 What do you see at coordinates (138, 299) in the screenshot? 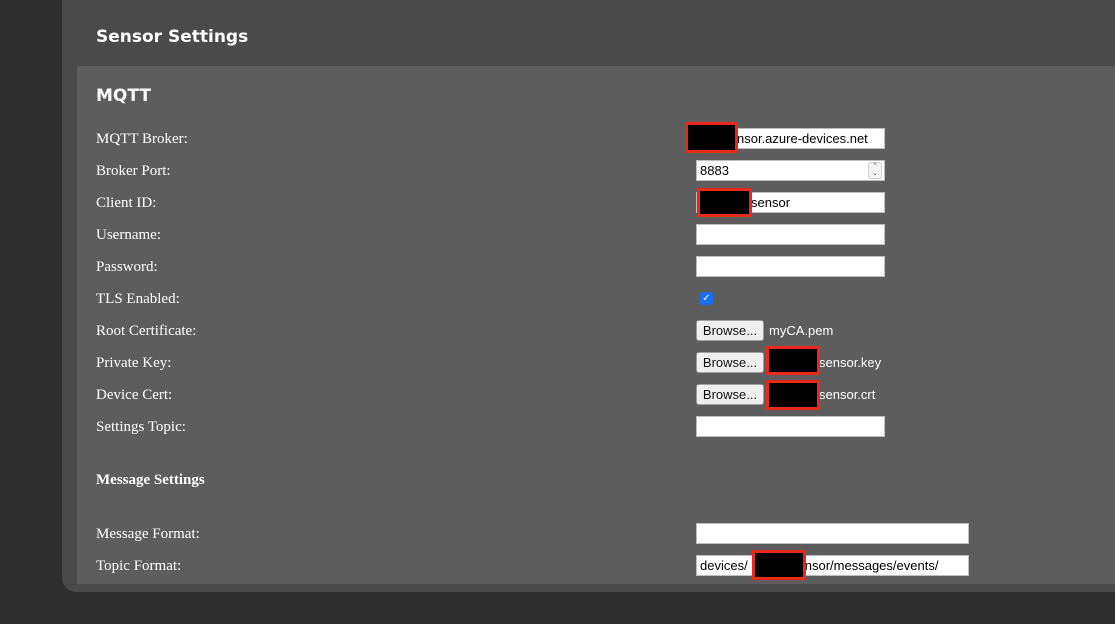
I see `tls-label: TLS Enabled:` at bounding box center [138, 299].